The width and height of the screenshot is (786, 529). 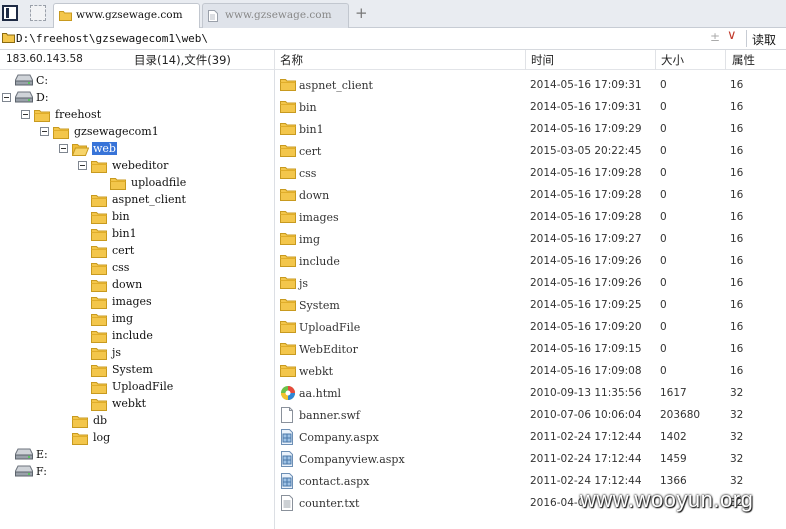 I want to click on tree-node-web: web, so click(x=137, y=149).